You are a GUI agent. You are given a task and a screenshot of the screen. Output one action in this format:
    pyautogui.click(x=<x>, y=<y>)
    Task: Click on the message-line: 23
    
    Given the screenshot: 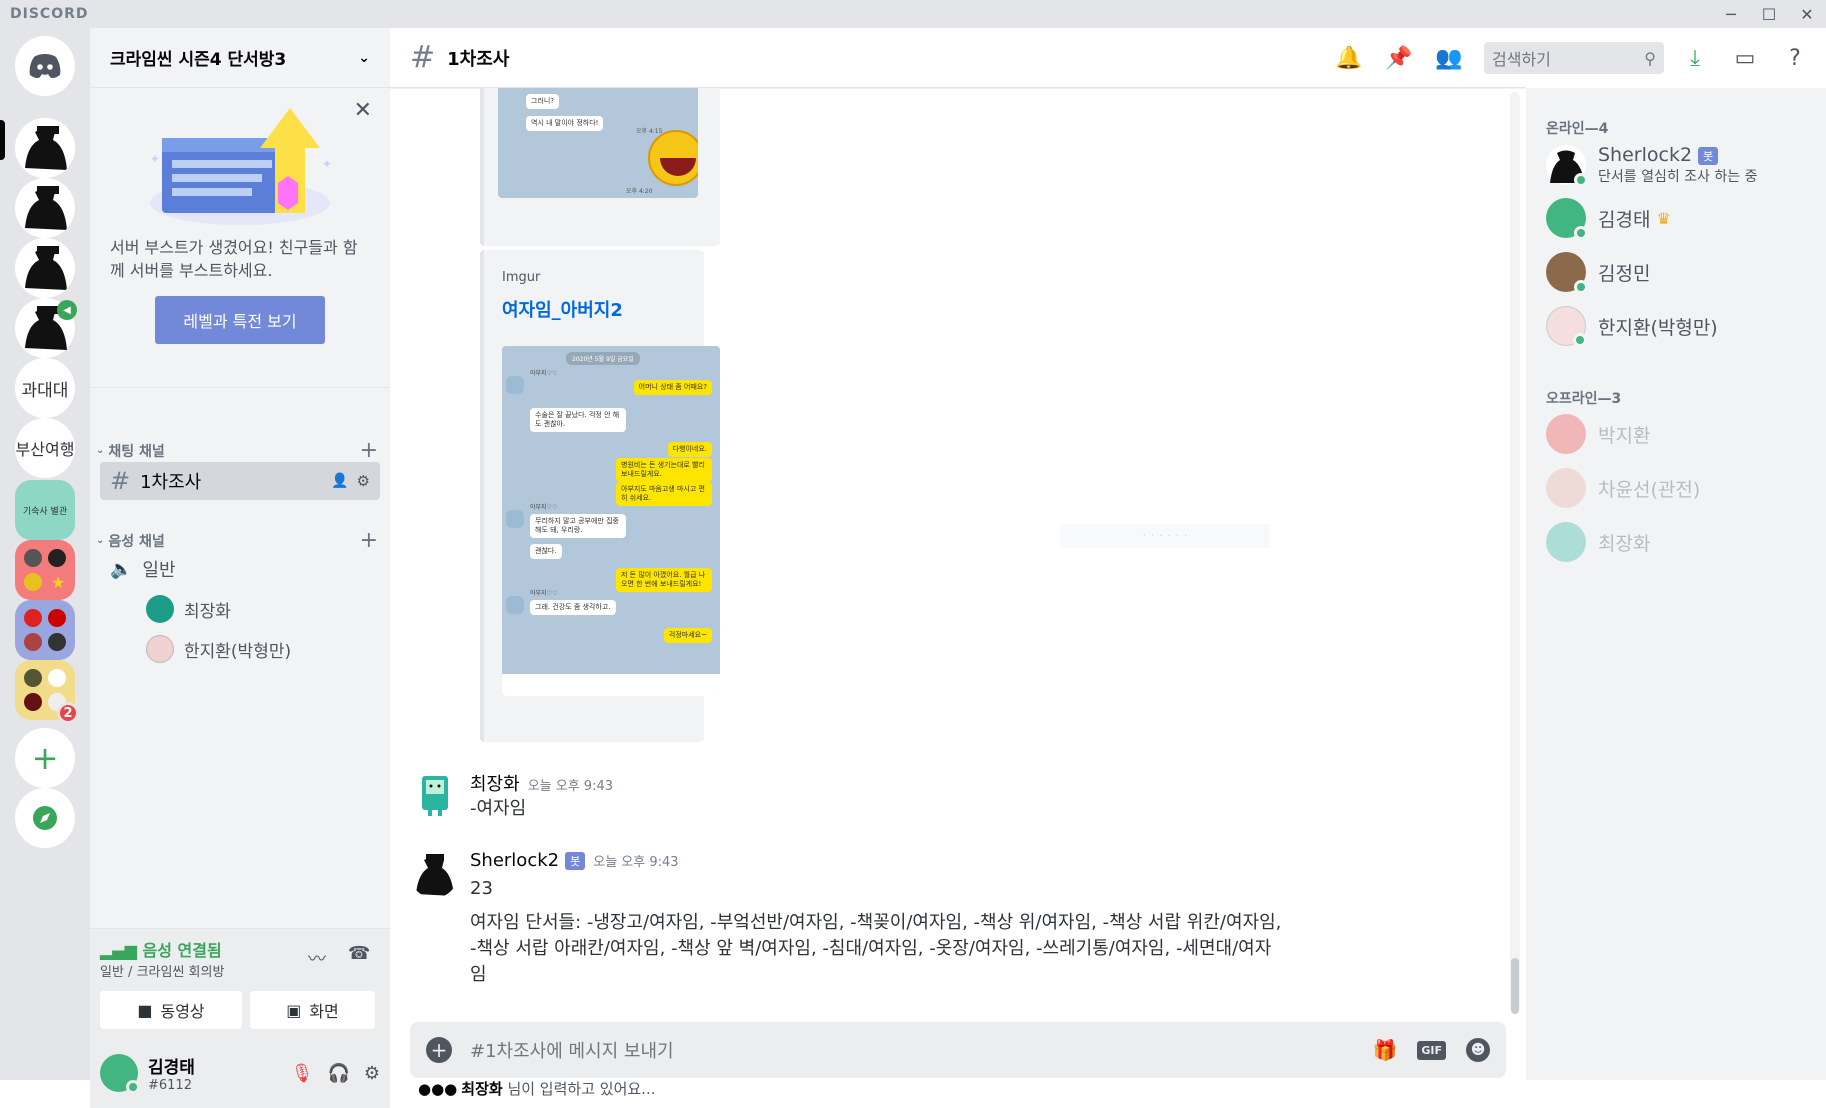 What is the action you would take?
    pyautogui.click(x=481, y=888)
    